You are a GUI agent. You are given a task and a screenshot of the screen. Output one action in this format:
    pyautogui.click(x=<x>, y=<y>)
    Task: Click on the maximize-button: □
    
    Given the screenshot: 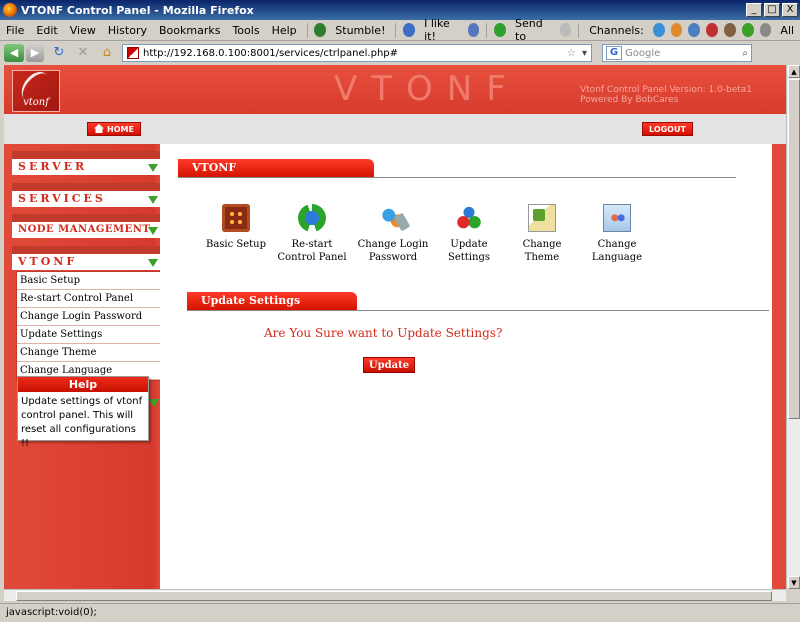 What is the action you would take?
    pyautogui.click(x=772, y=10)
    